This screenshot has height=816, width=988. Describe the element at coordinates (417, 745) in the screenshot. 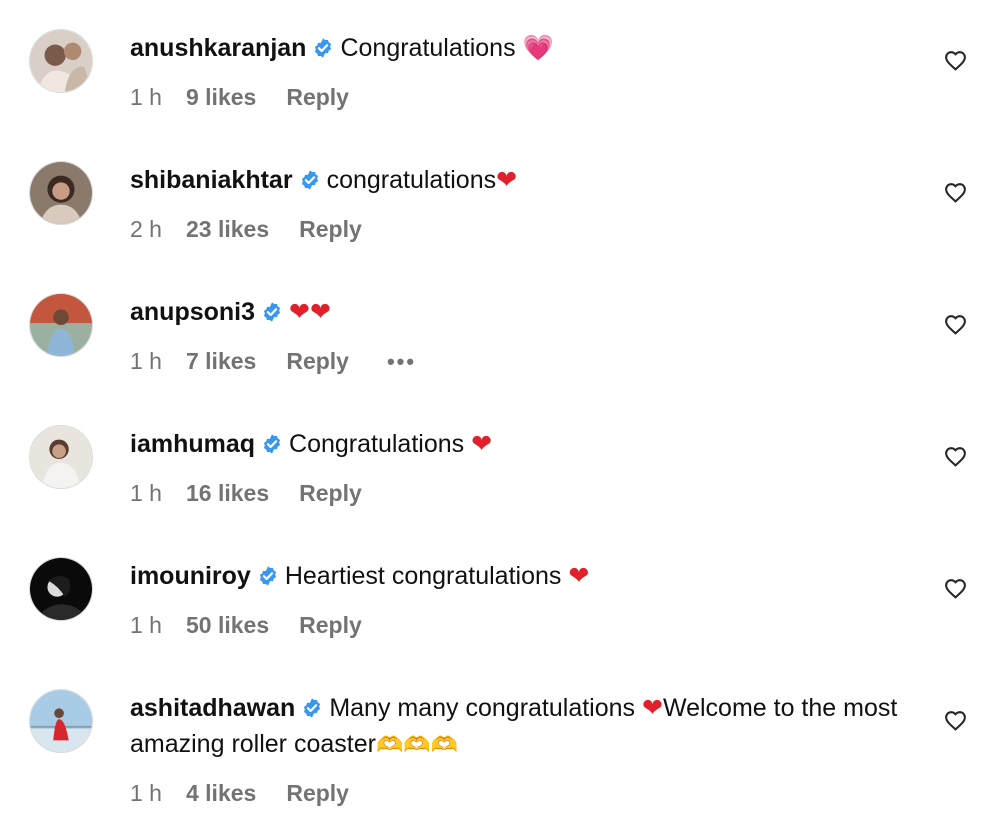

I see `heart-hands-icon: 🫶🫶🫶` at that location.